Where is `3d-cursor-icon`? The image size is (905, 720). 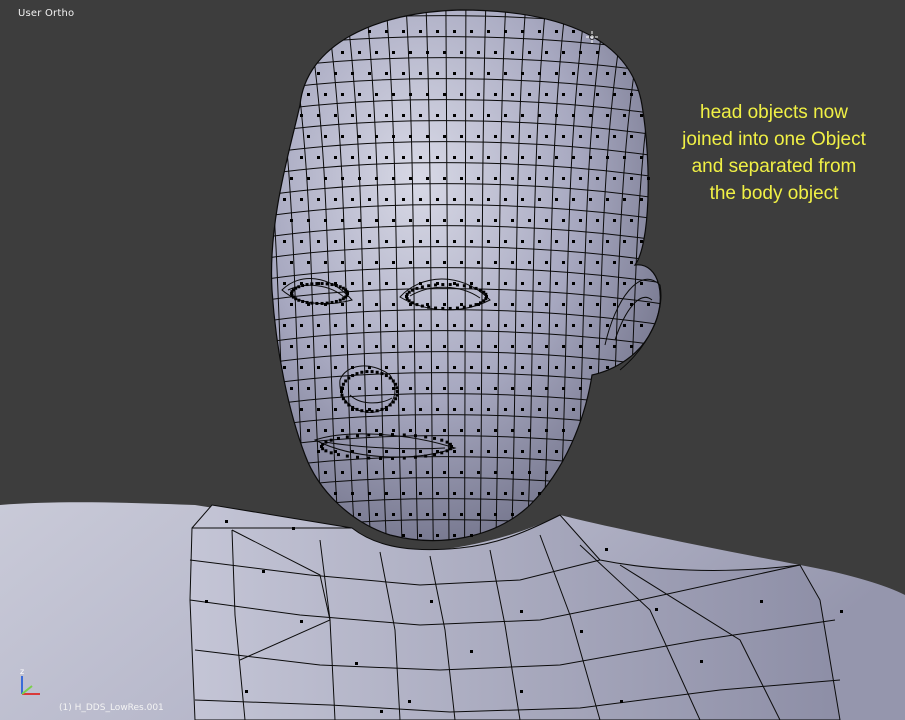
3d-cursor-icon is located at coordinates (592, 37).